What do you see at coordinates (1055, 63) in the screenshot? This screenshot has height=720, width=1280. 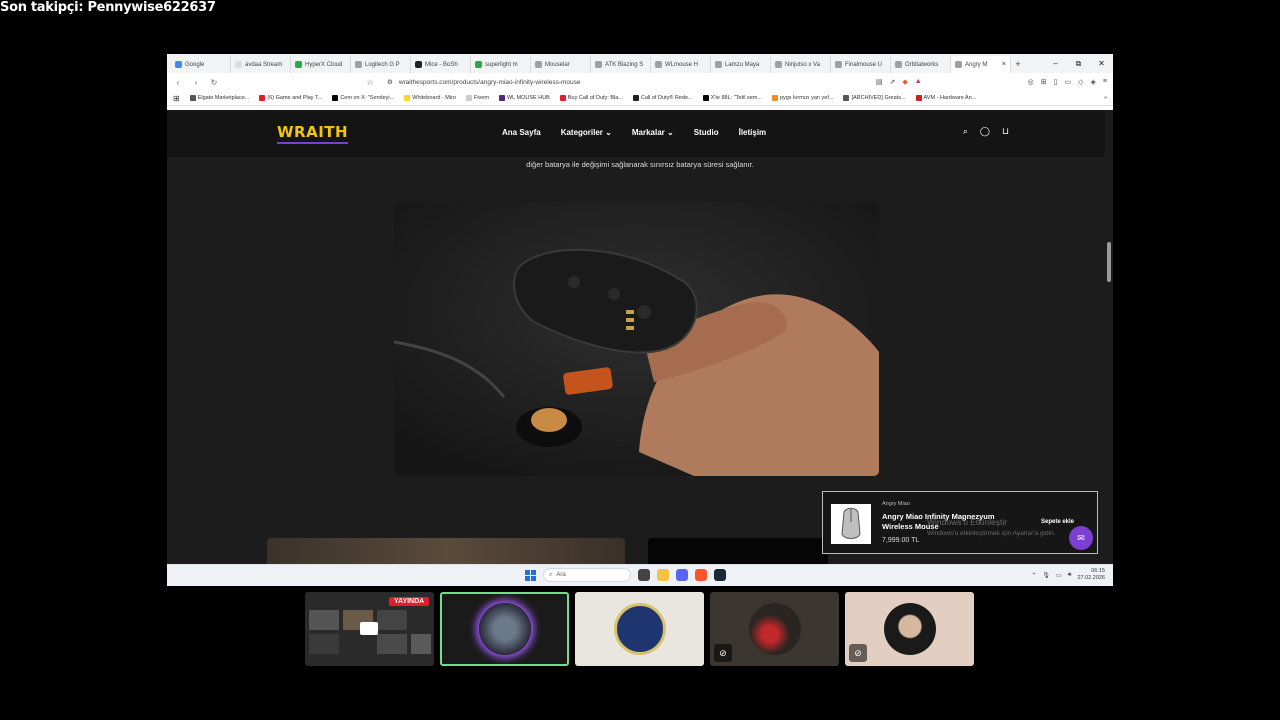 I see `minimize-button: –` at bounding box center [1055, 63].